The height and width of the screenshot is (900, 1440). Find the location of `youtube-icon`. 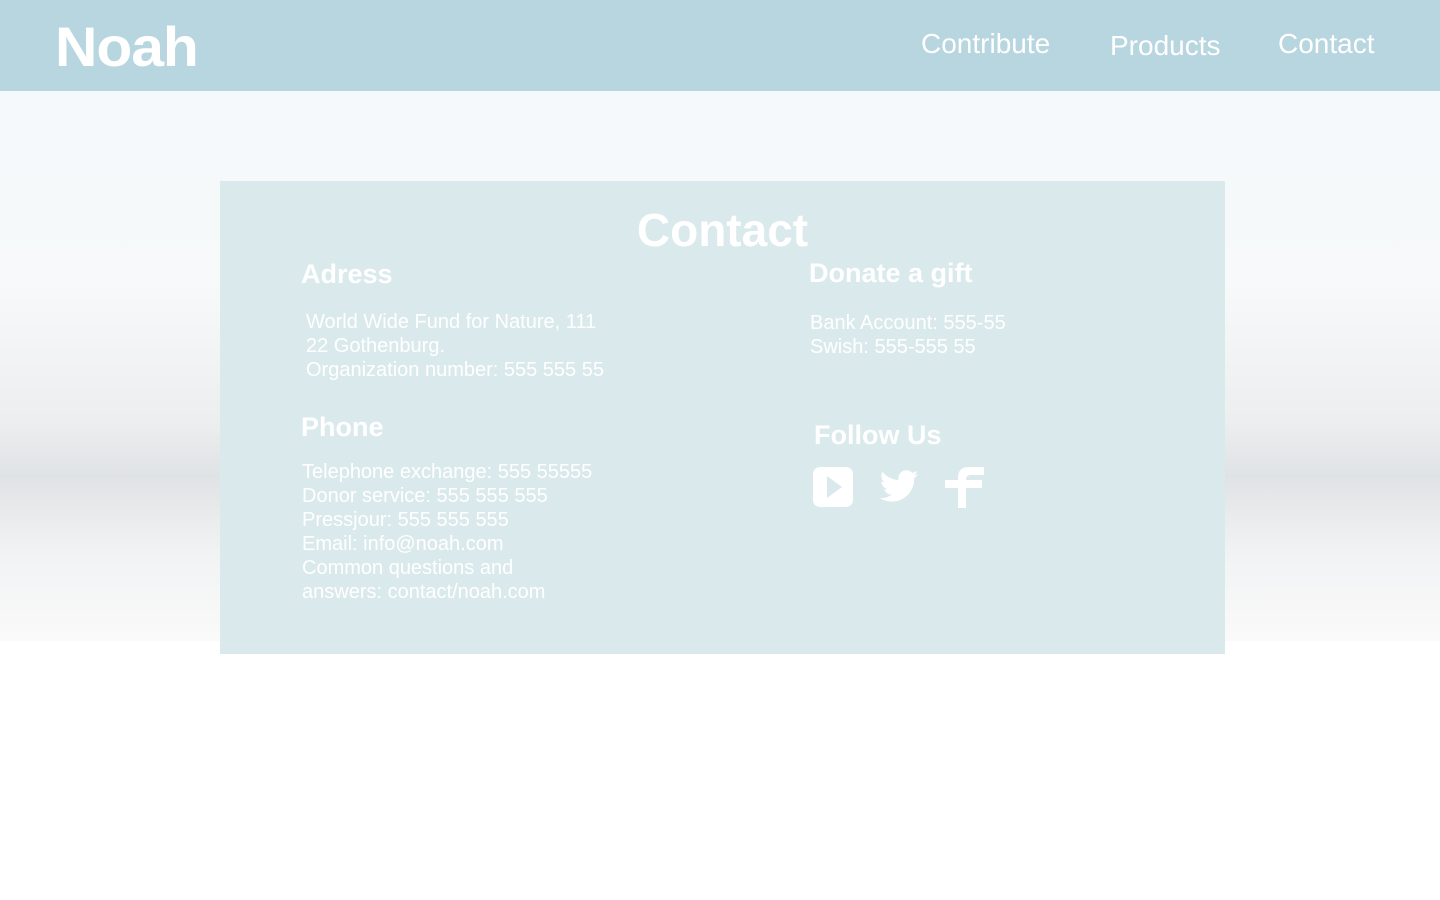

youtube-icon is located at coordinates (833, 487).